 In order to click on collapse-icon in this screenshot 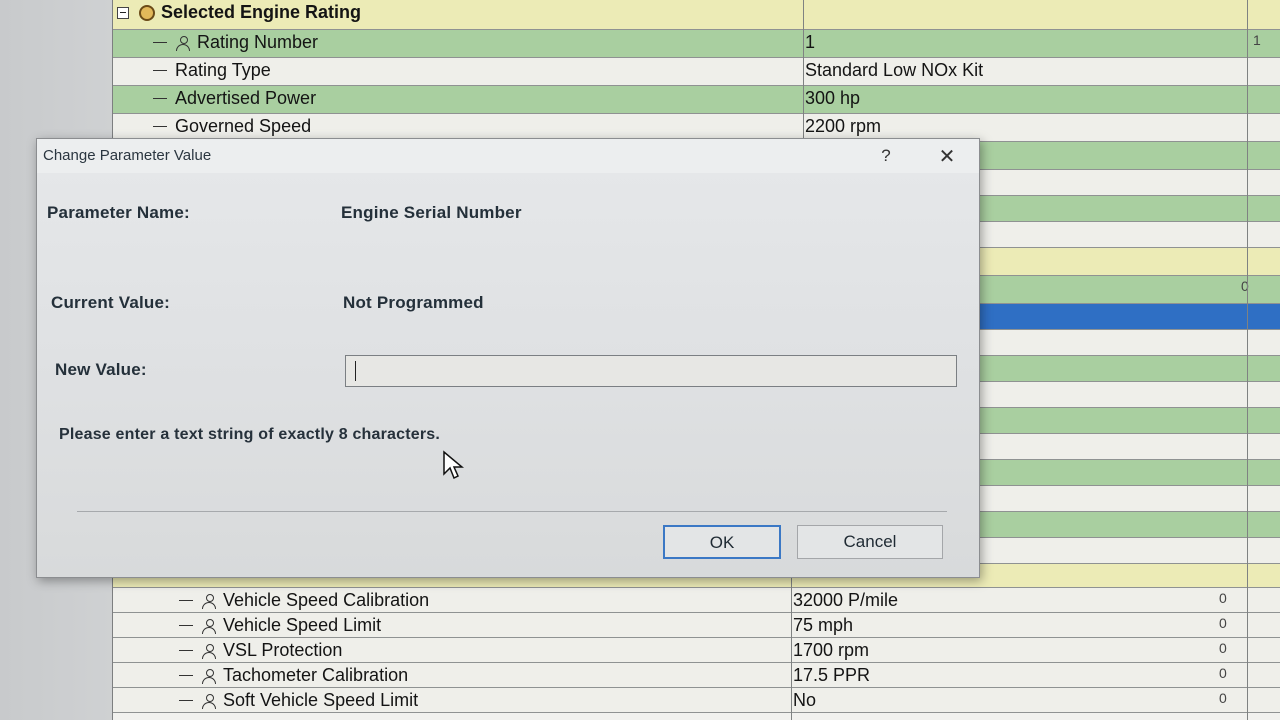, I will do `click(123, 12)`.